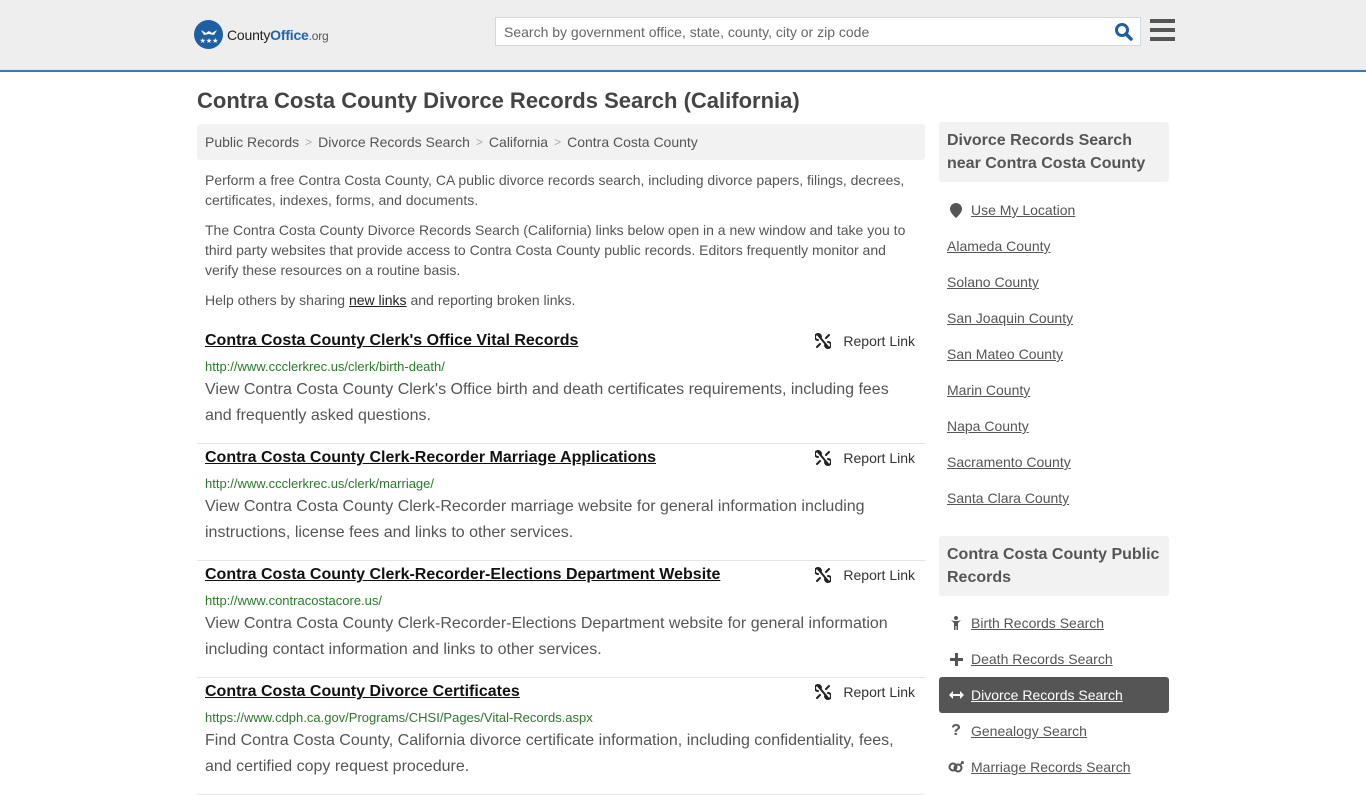 This screenshot has width=1366, height=795. Describe the element at coordinates (956, 767) in the screenshot. I see `gender-icon` at that location.